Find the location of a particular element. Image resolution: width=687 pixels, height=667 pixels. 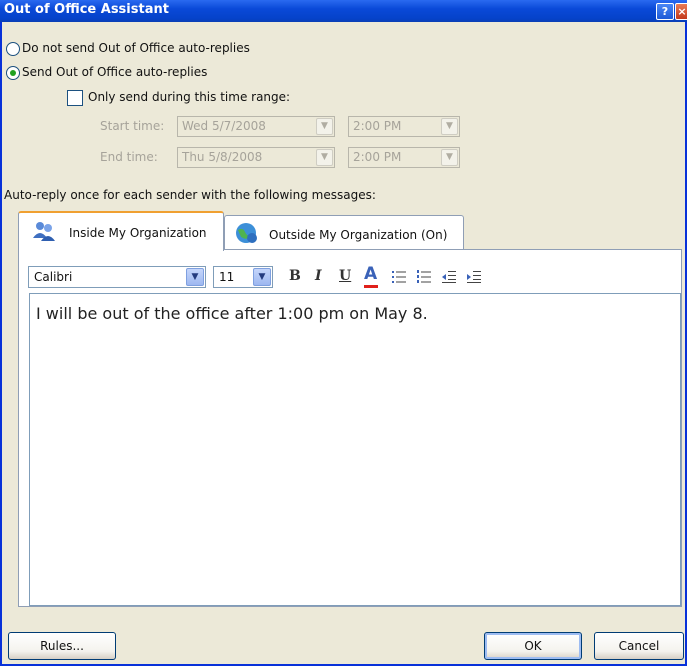

end-time-combo: 2:00 PM ▼ is located at coordinates (404, 157).